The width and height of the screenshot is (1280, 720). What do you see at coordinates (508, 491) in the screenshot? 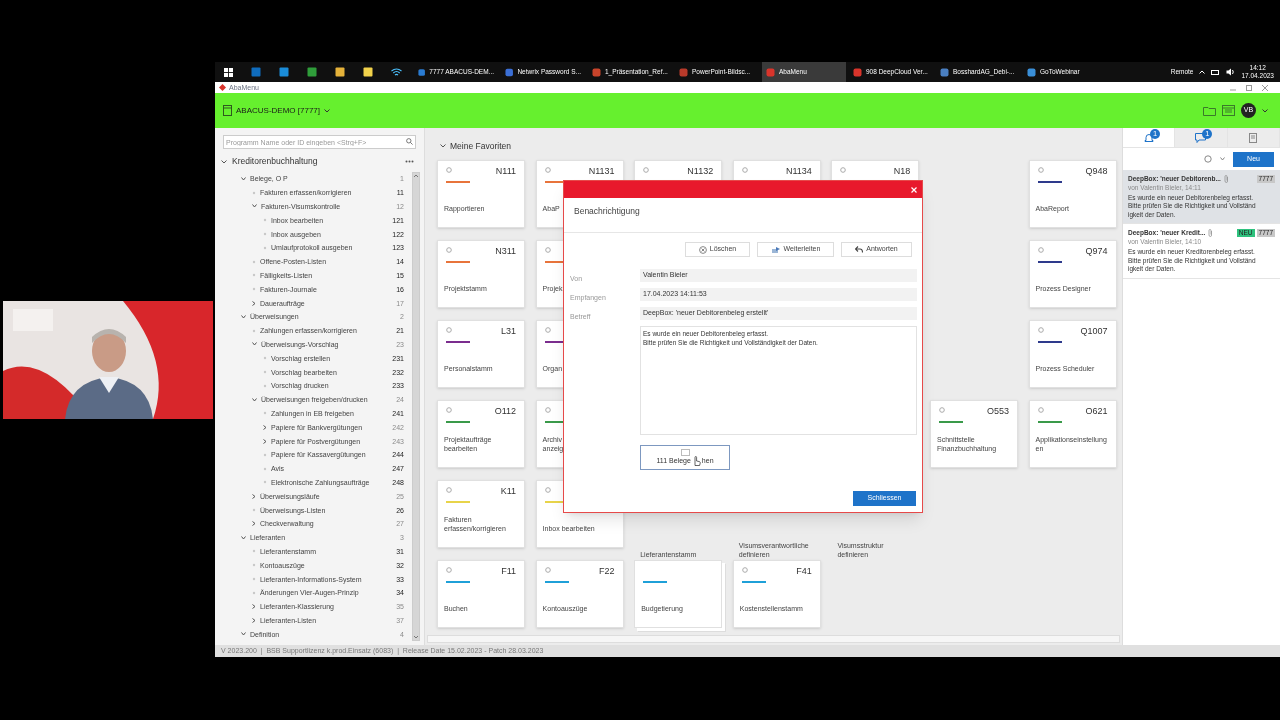
I see `tile-code: K11` at bounding box center [508, 491].